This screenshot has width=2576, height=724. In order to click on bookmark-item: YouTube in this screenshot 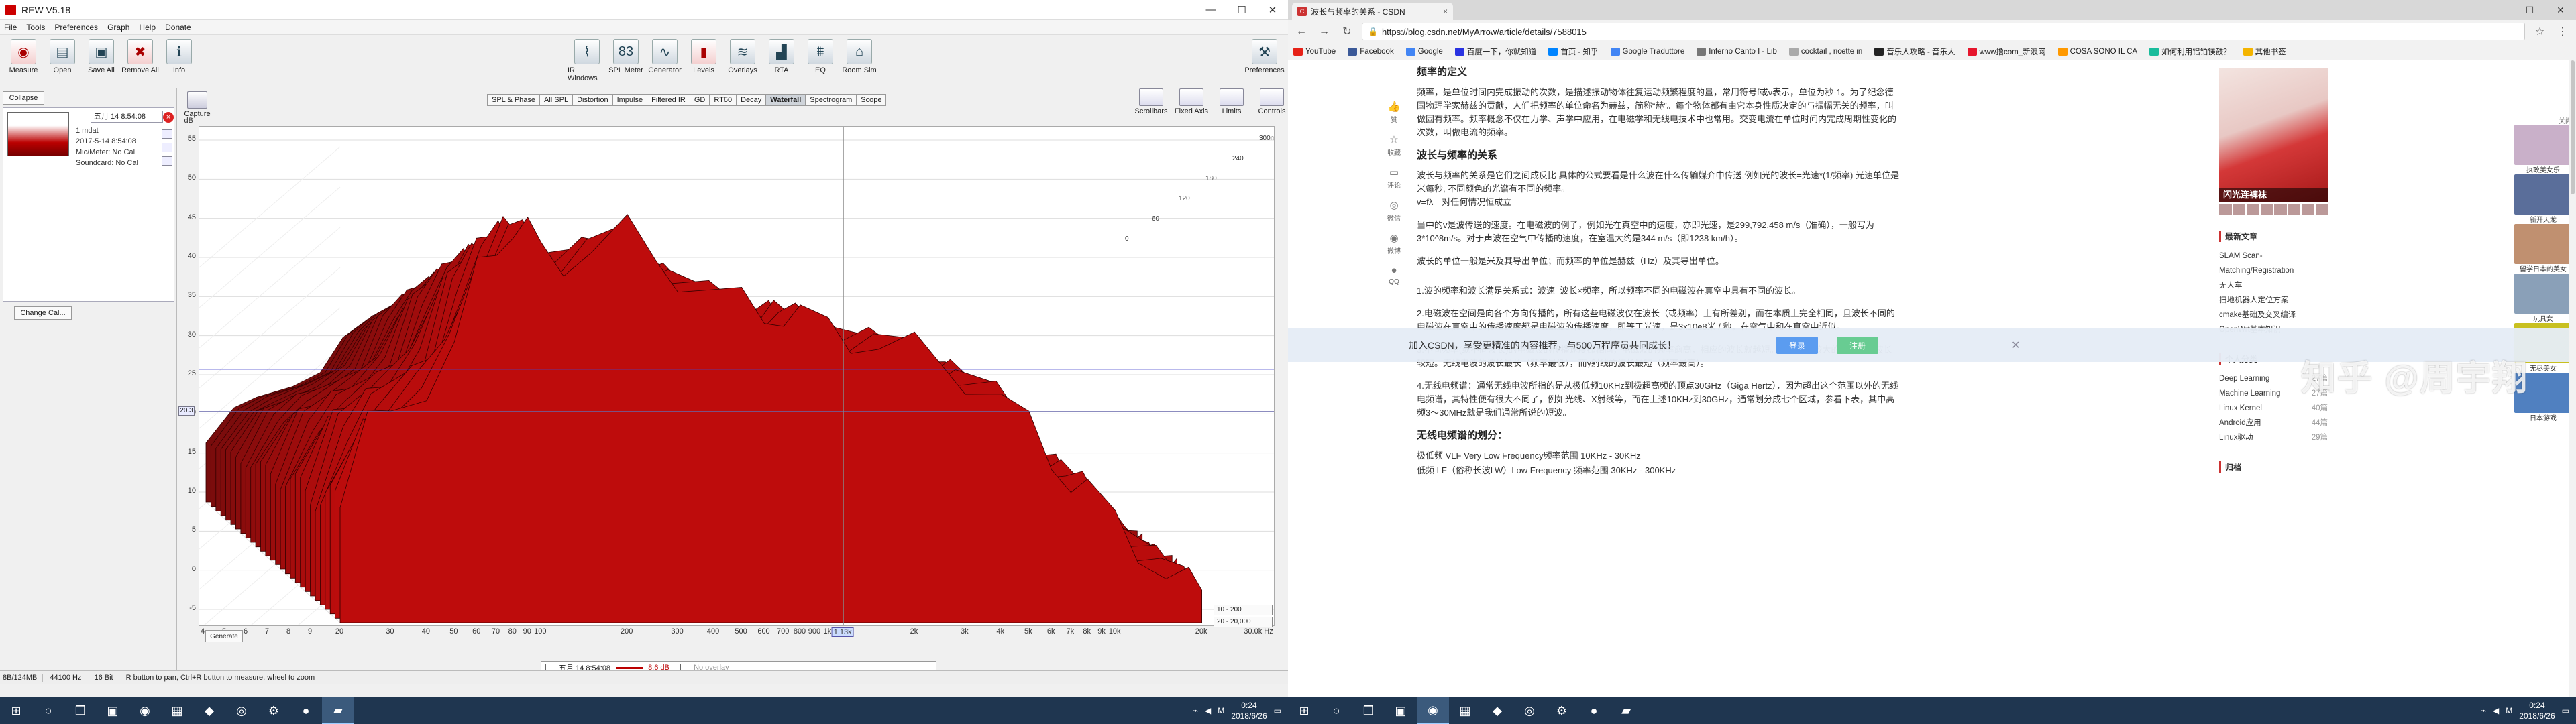, I will do `click(1314, 52)`.